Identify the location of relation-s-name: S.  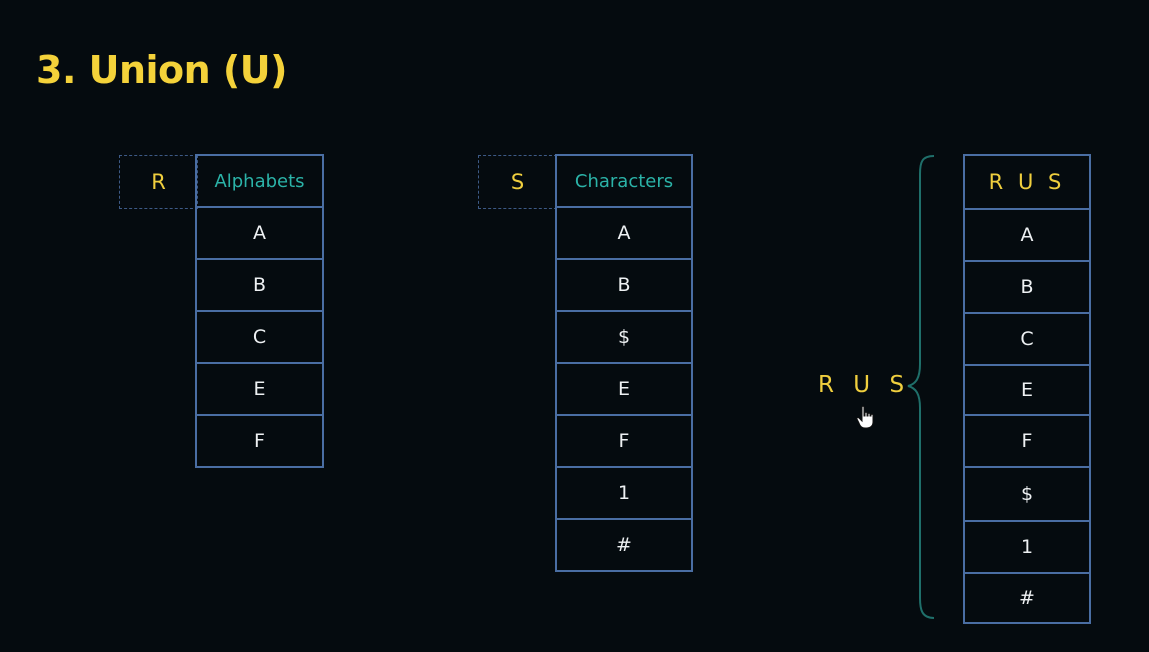
(517, 182).